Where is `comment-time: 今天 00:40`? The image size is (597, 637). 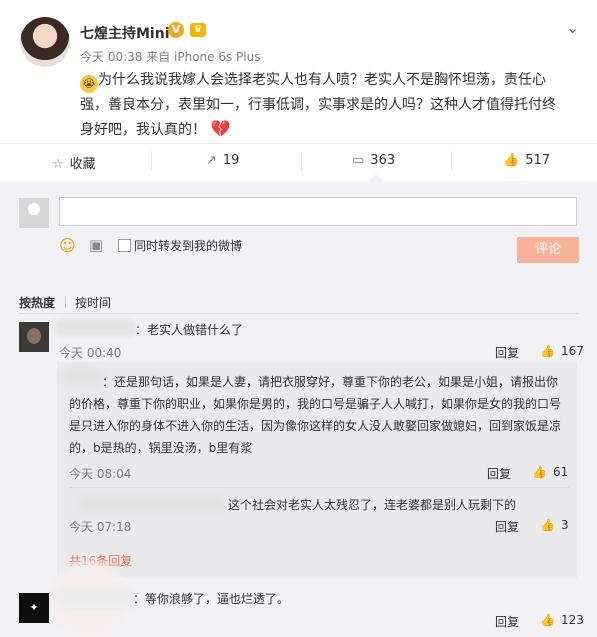
comment-time: 今天 00:40 is located at coordinates (90, 353).